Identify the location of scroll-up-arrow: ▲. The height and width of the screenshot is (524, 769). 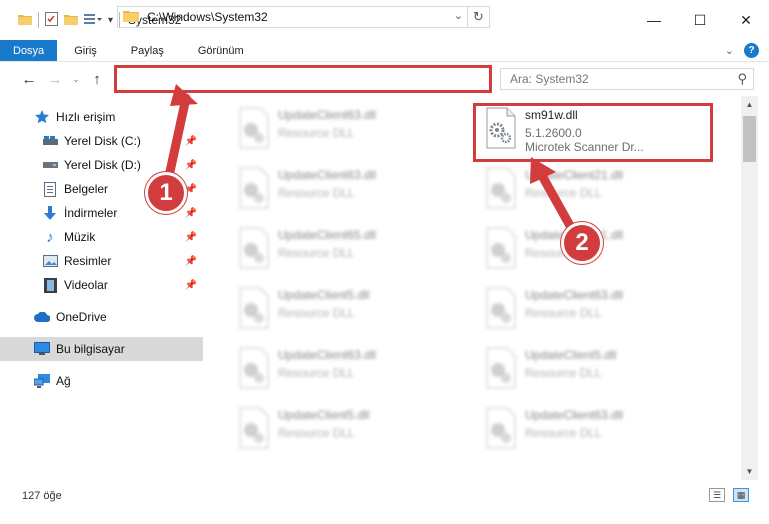
(749, 104).